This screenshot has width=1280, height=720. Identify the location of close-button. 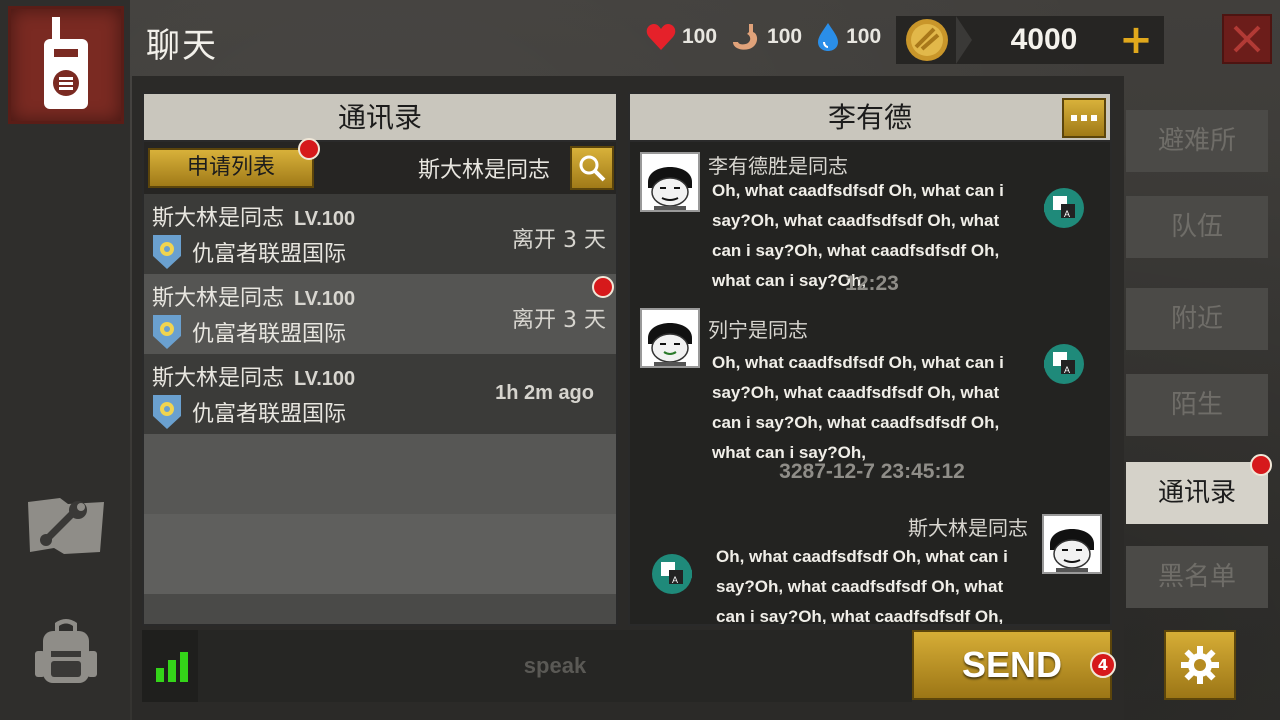
(1247, 39).